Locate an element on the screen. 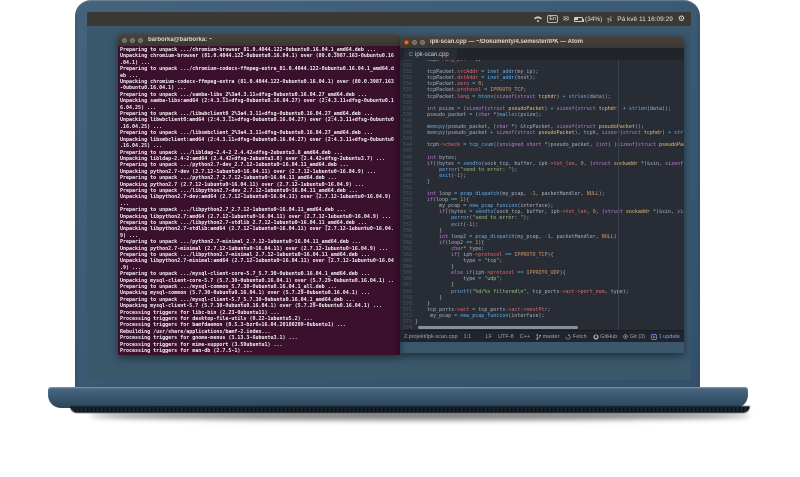  status-item-lf: LF is located at coordinates (489, 337).